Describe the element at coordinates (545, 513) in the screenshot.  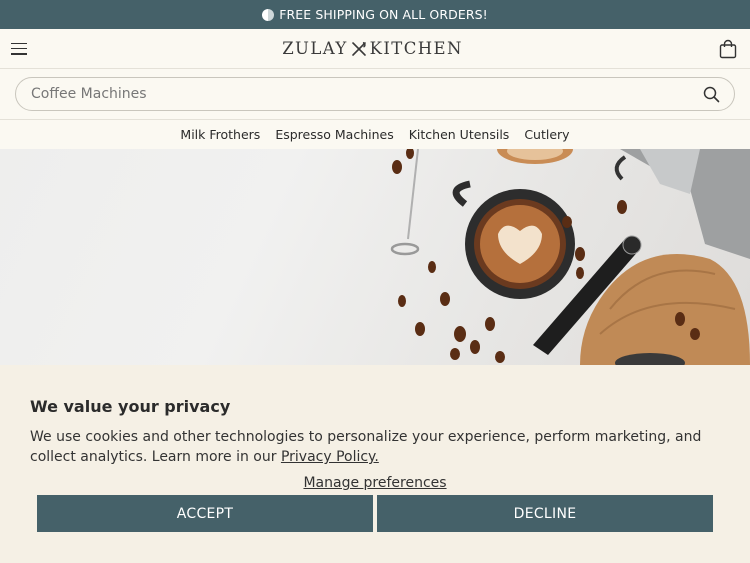
I see `decline-button: DECLINE` at that location.